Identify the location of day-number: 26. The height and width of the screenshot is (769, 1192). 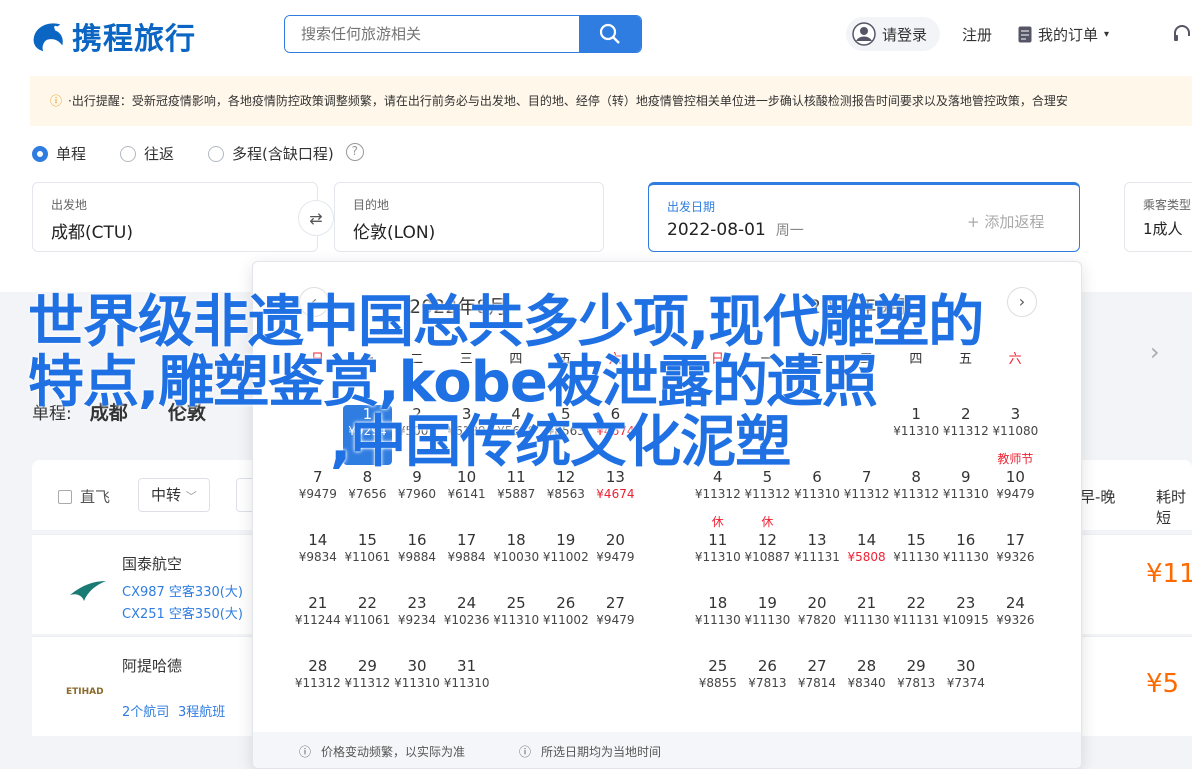
(767, 666).